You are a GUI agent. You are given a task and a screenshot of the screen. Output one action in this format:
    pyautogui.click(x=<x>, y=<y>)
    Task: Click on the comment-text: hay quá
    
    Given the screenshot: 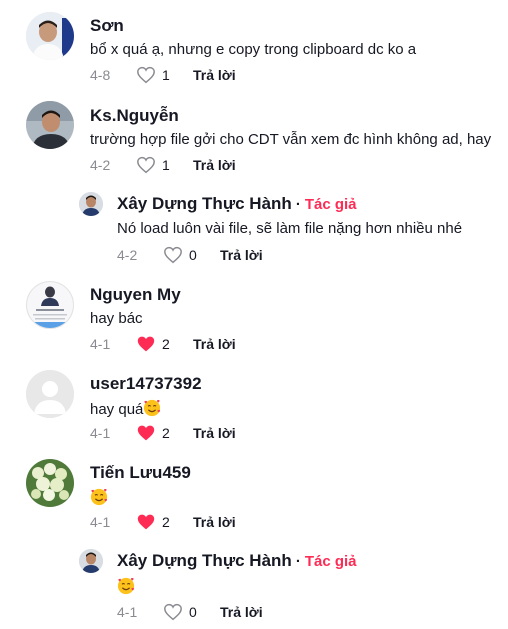 What is the action you would take?
    pyautogui.click(x=125, y=408)
    